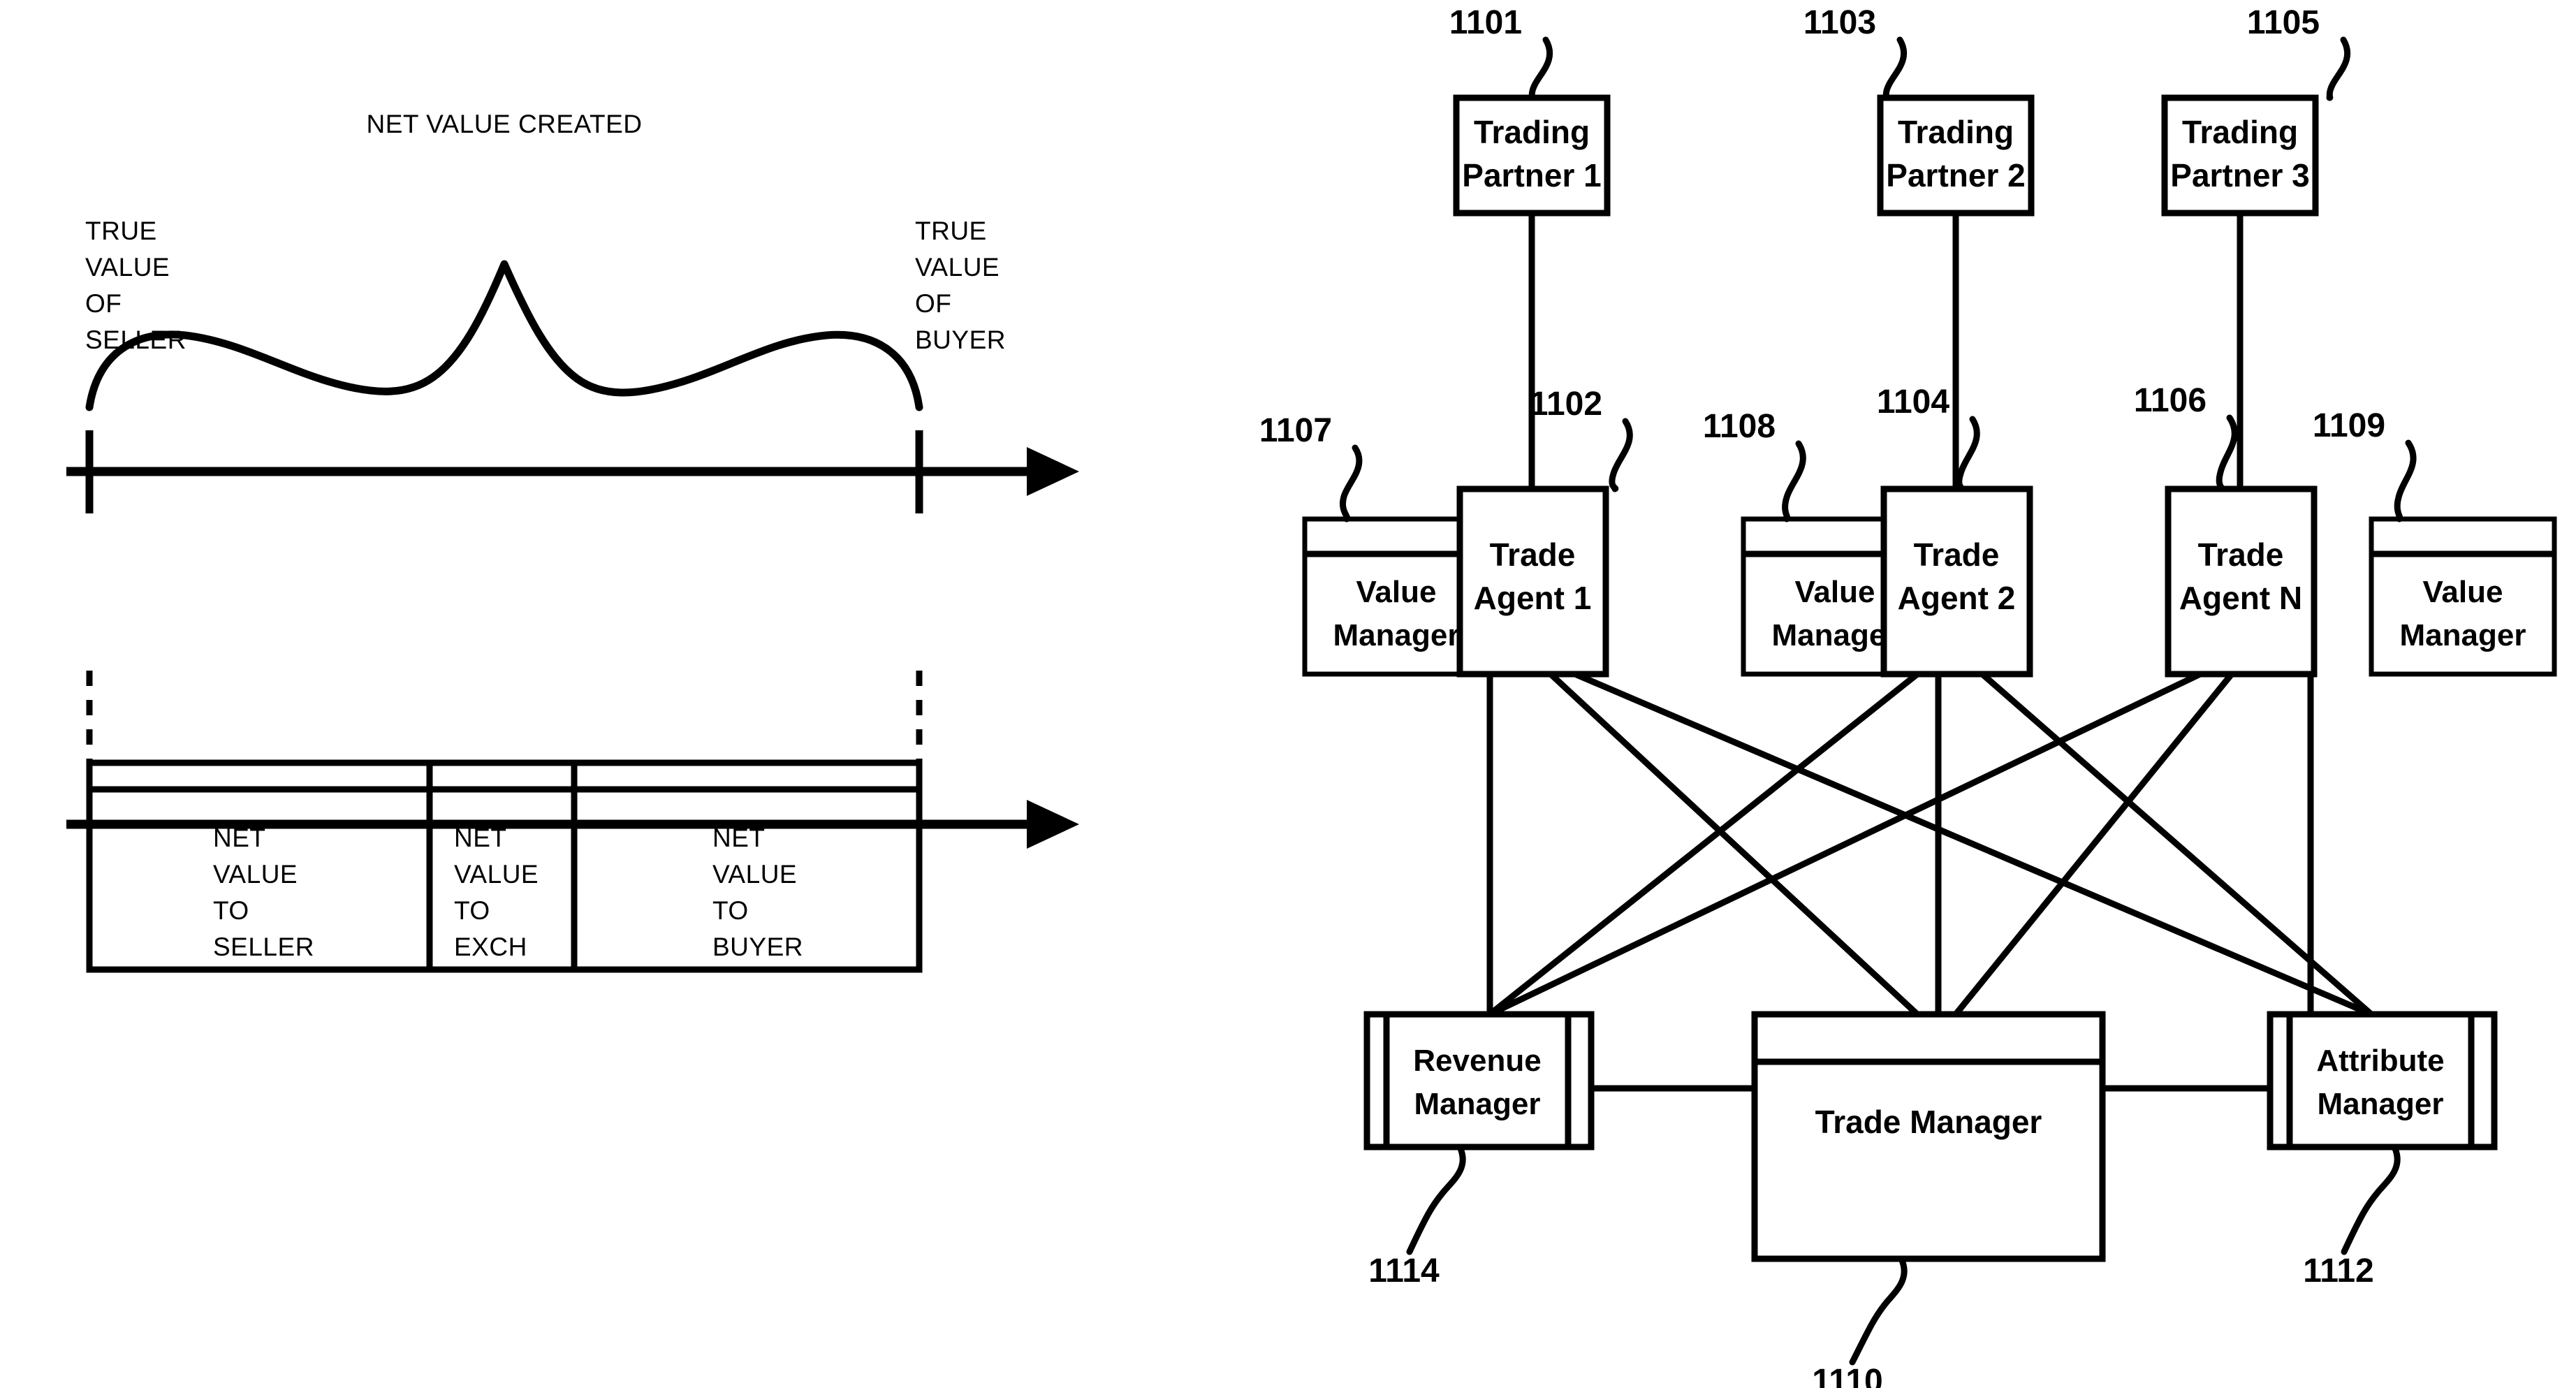 The width and height of the screenshot is (2576, 1388). I want to click on svg-text: Partner 3, so click(2239, 175).